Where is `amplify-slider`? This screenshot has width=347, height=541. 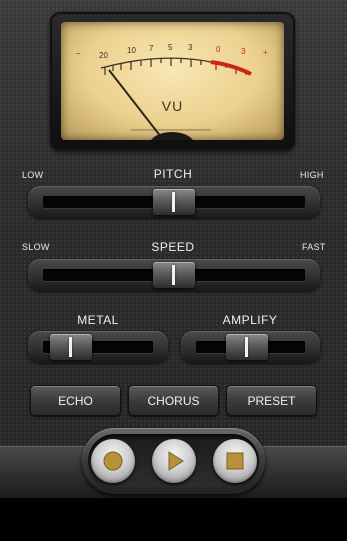 amplify-slider is located at coordinates (250, 347).